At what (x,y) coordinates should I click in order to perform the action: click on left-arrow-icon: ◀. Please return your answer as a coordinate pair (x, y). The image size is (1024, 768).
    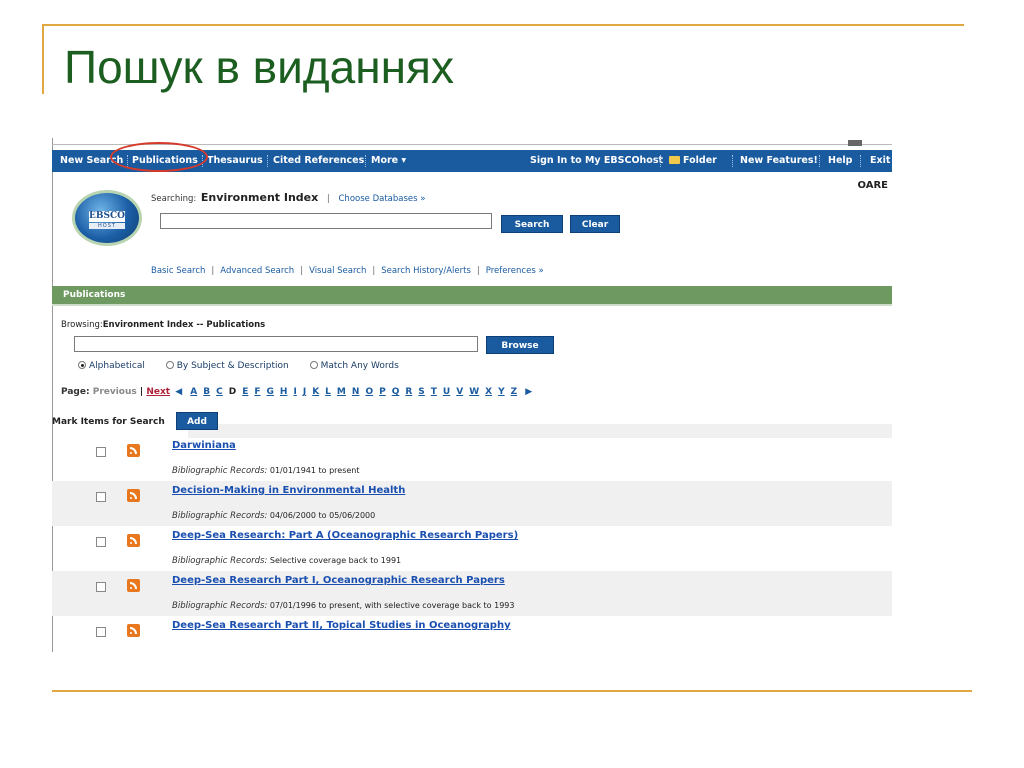
    Looking at the image, I should click on (178, 392).